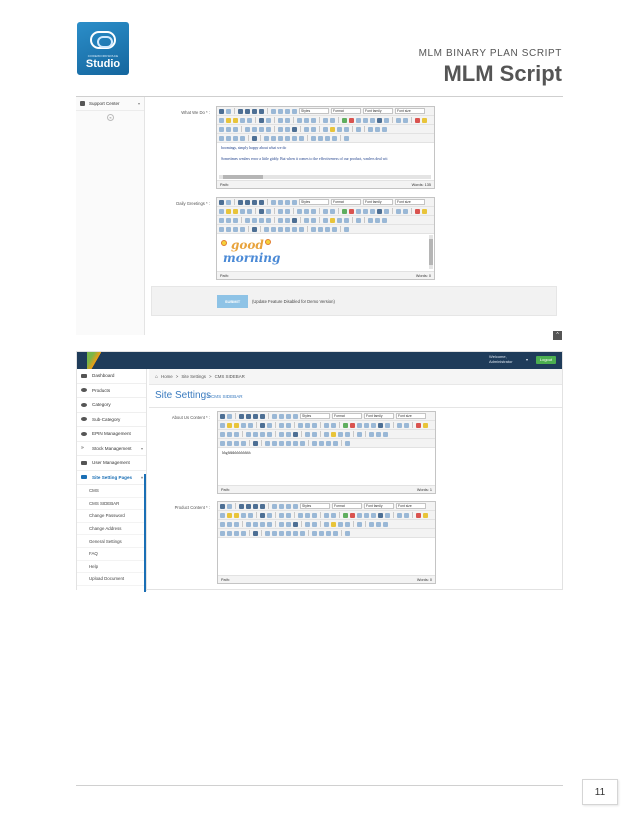  I want to click on italic-icon, so click(248, 416).